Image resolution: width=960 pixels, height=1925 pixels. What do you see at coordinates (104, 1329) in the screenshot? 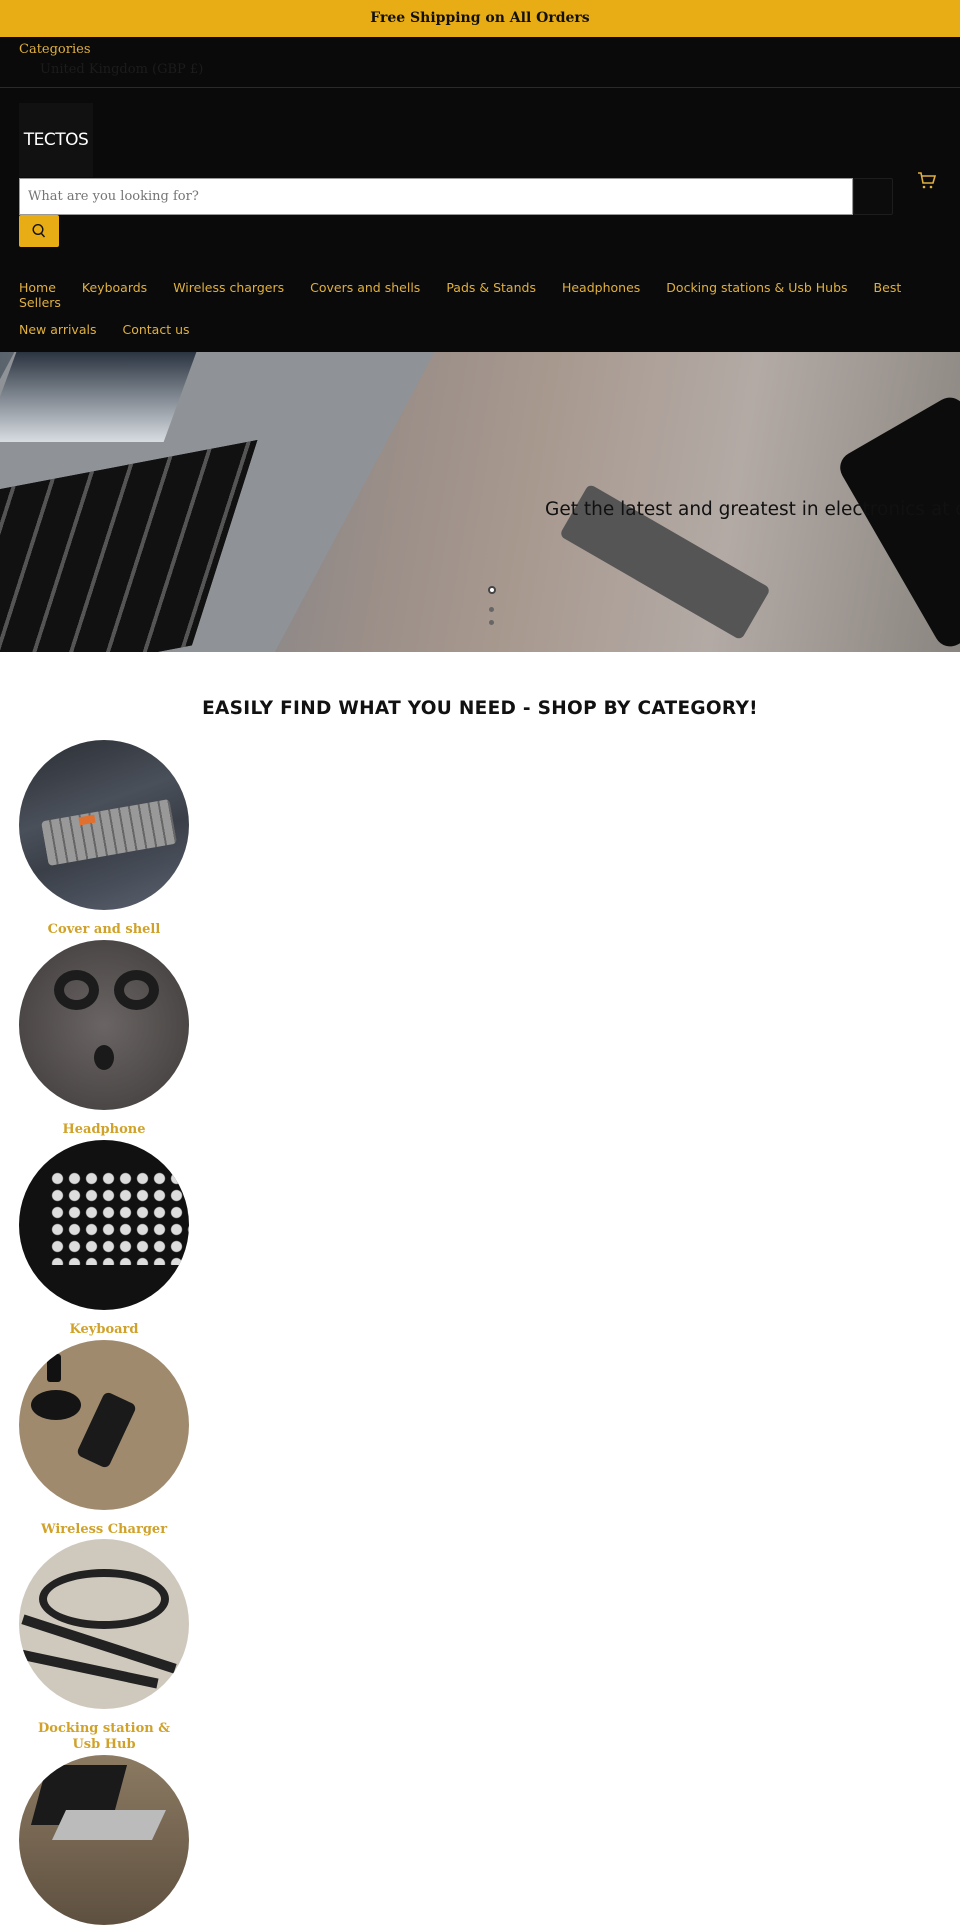
I see `category-label: Keyboard` at bounding box center [104, 1329].